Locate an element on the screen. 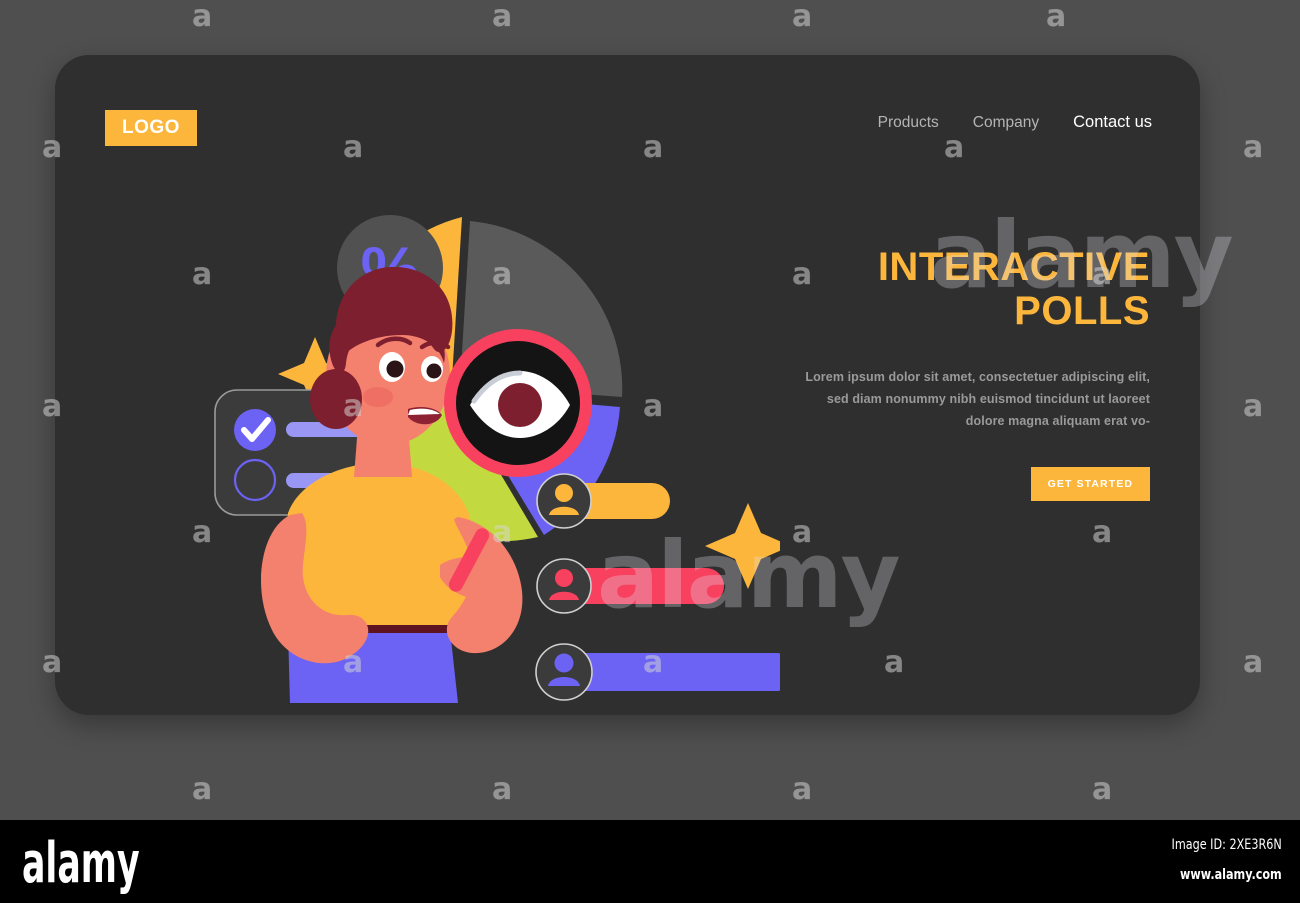  logo-label: LOGO is located at coordinates (151, 127).